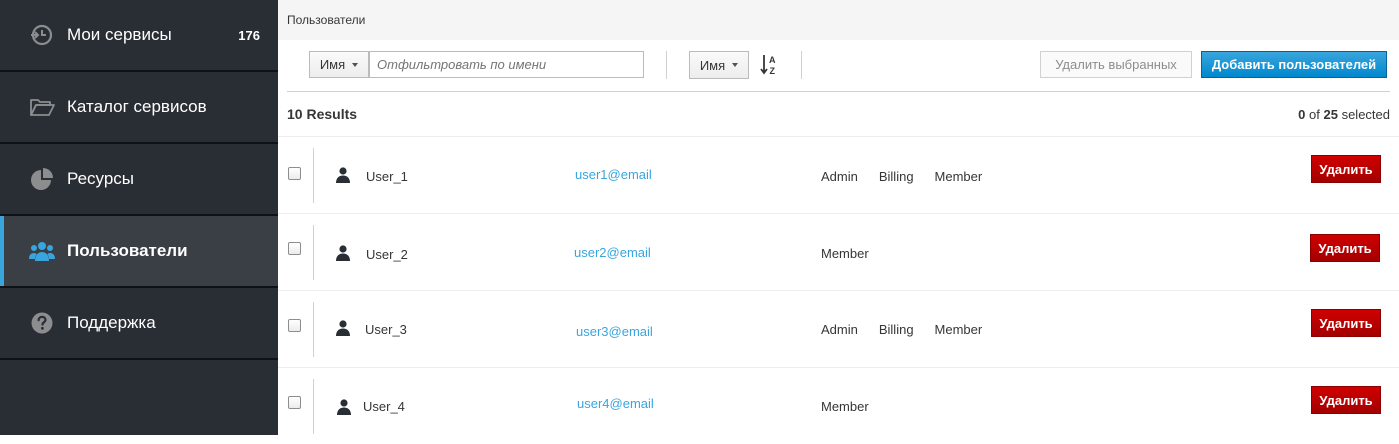 Image resolution: width=1399 pixels, height=444 pixels. What do you see at coordinates (613, 174) in the screenshot?
I see `email-link: user1@email` at bounding box center [613, 174].